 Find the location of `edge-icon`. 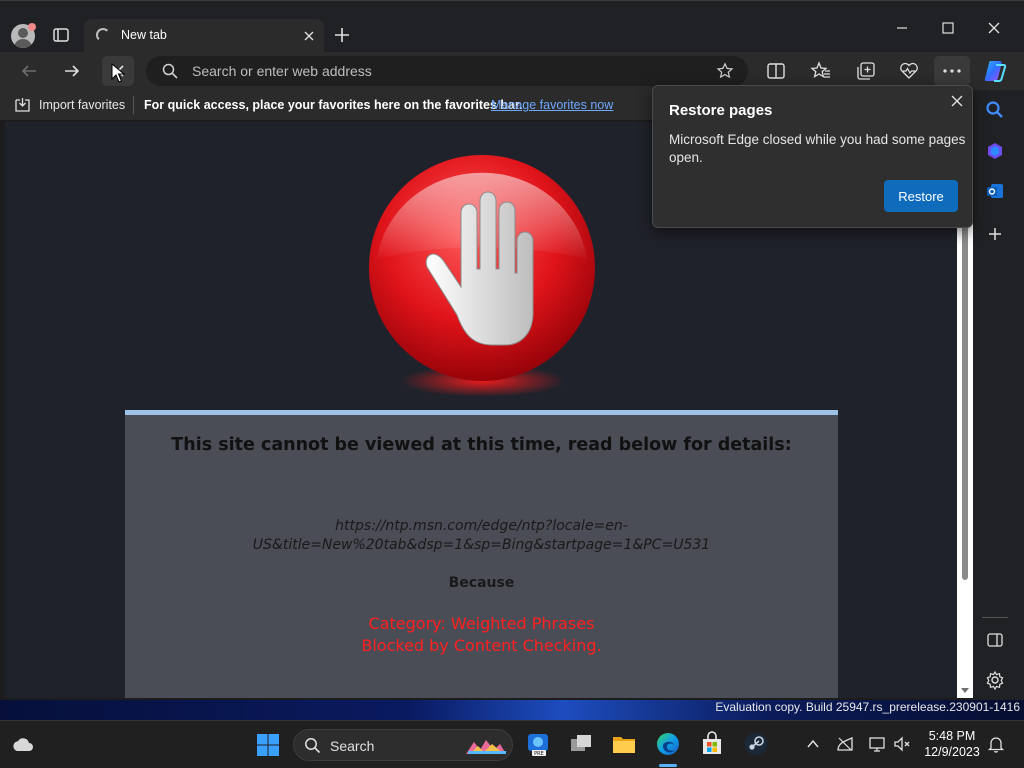

edge-icon is located at coordinates (668, 744).